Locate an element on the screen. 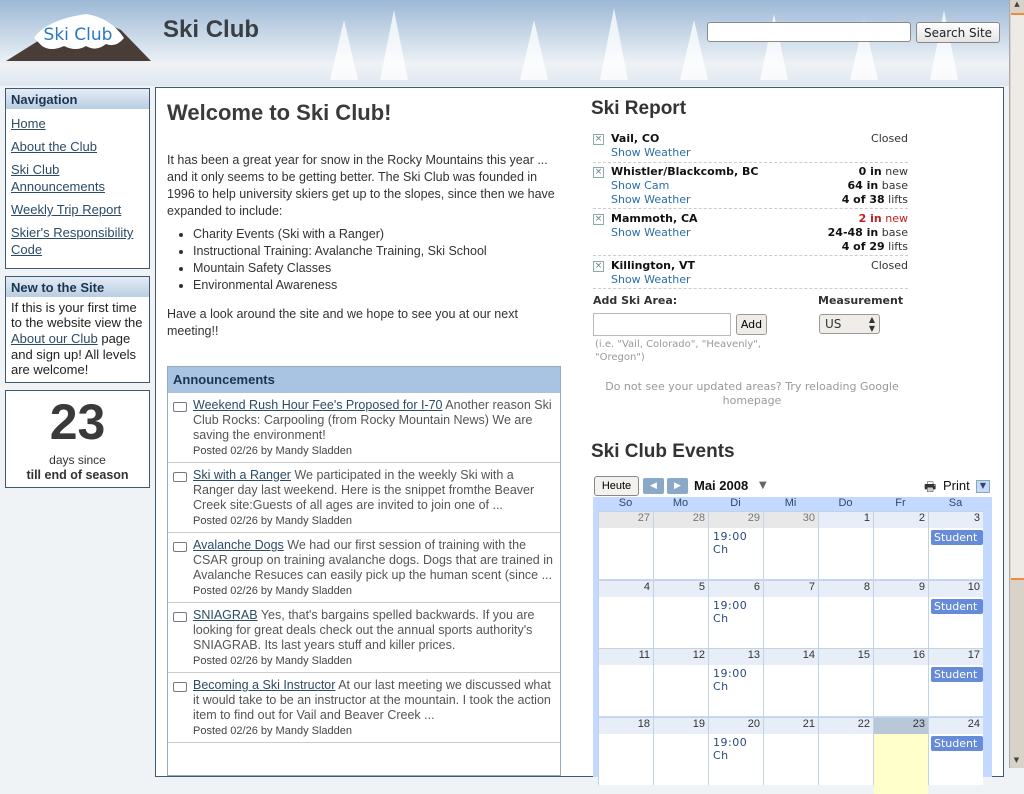 The image size is (1024, 794). month-label: Mai 2008 is located at coordinates (721, 485).